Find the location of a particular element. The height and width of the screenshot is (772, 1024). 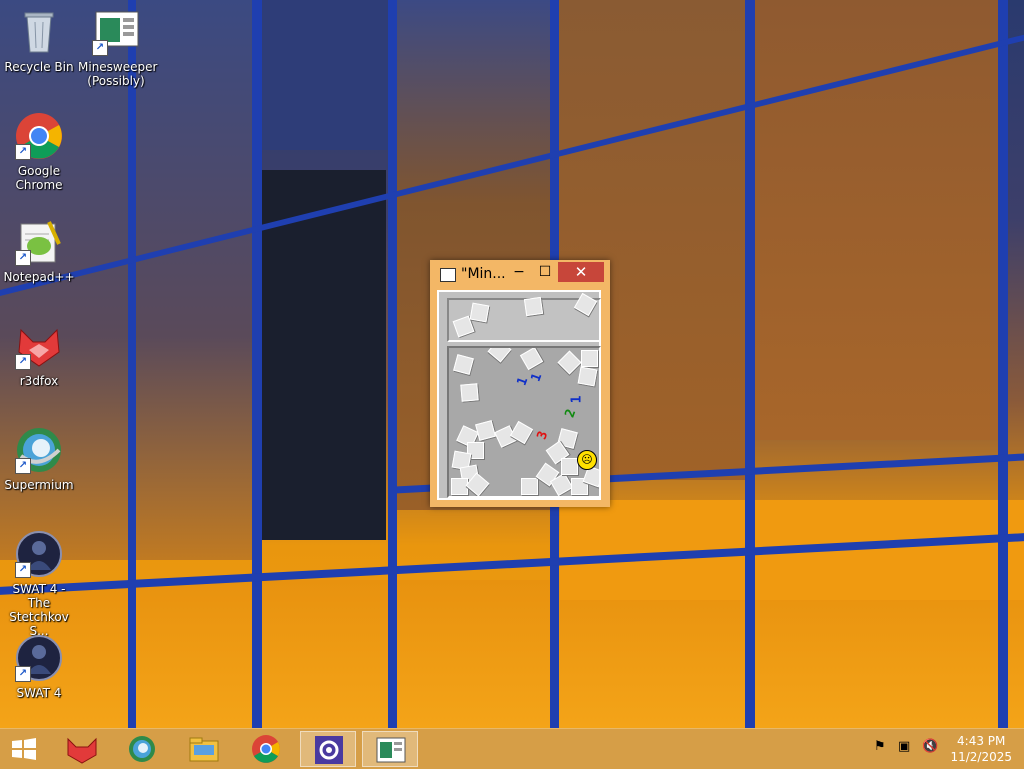

game-status-panel is located at coordinates (524, 317).